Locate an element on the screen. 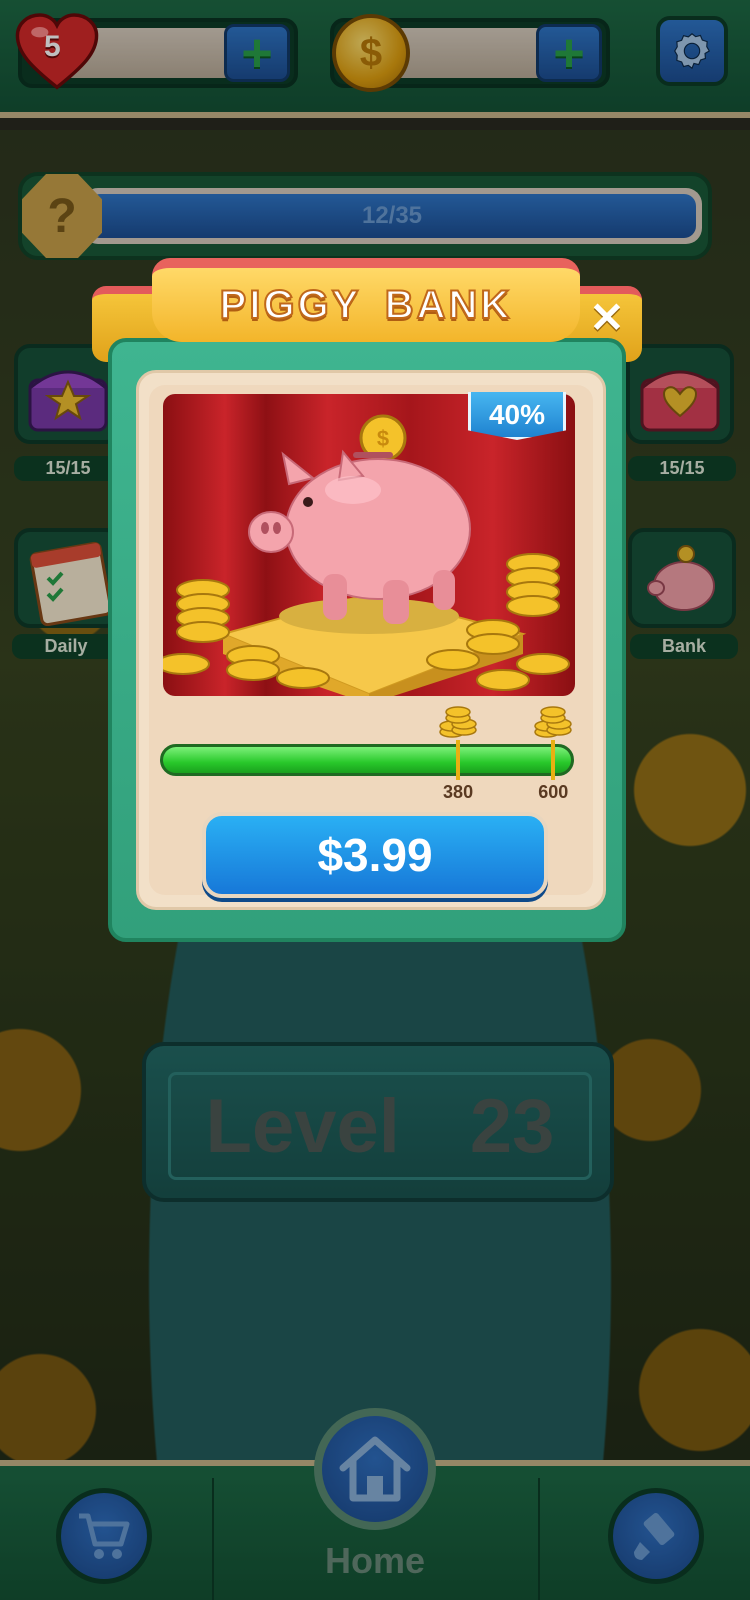 The image size is (750, 1600). piggy-icon is located at coordinates (359, 536).